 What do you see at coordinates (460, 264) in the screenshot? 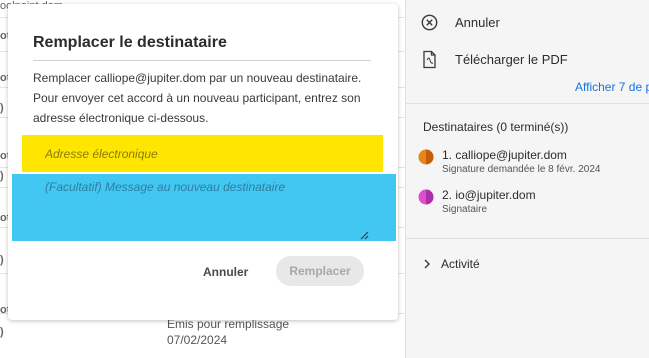
I see `activity-label: Activité` at bounding box center [460, 264].